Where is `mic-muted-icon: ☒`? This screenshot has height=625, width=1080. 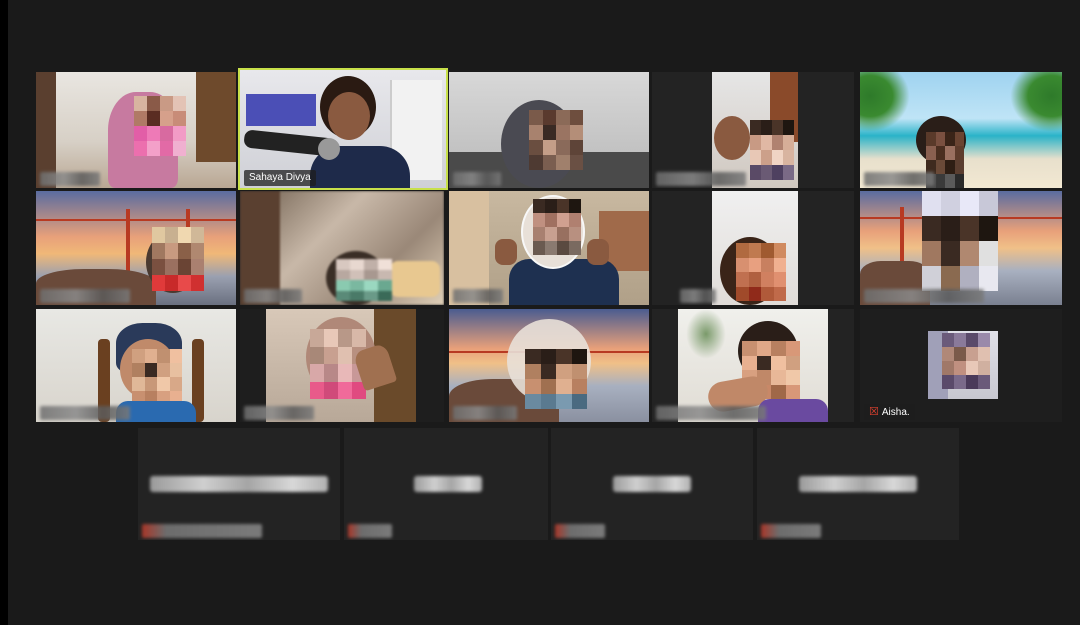
mic-muted-icon: ☒ is located at coordinates (874, 412).